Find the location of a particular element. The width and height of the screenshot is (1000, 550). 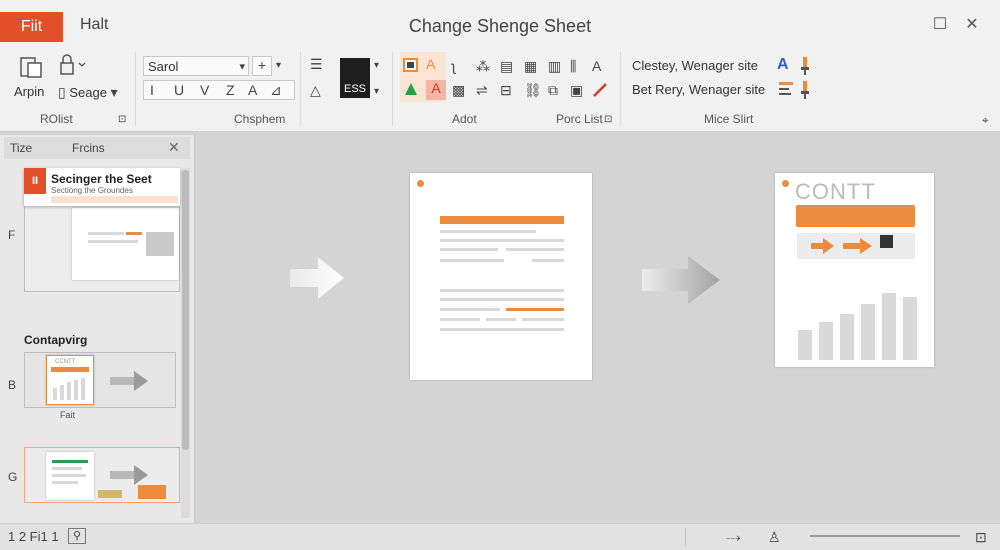

slide-3-yellow-block is located at coordinates (110, 494).